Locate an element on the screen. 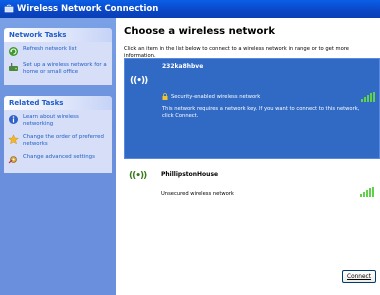 The height and width of the screenshot is (295, 380). connect-button: Connect is located at coordinates (359, 276).